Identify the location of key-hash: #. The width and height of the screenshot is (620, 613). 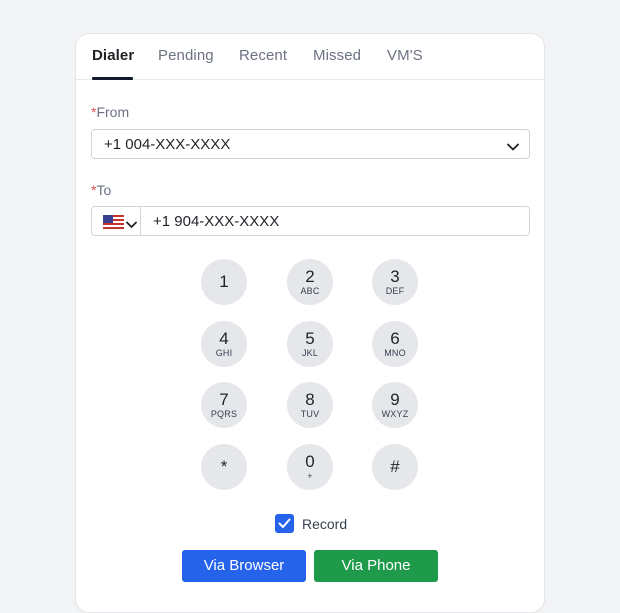
(395, 467).